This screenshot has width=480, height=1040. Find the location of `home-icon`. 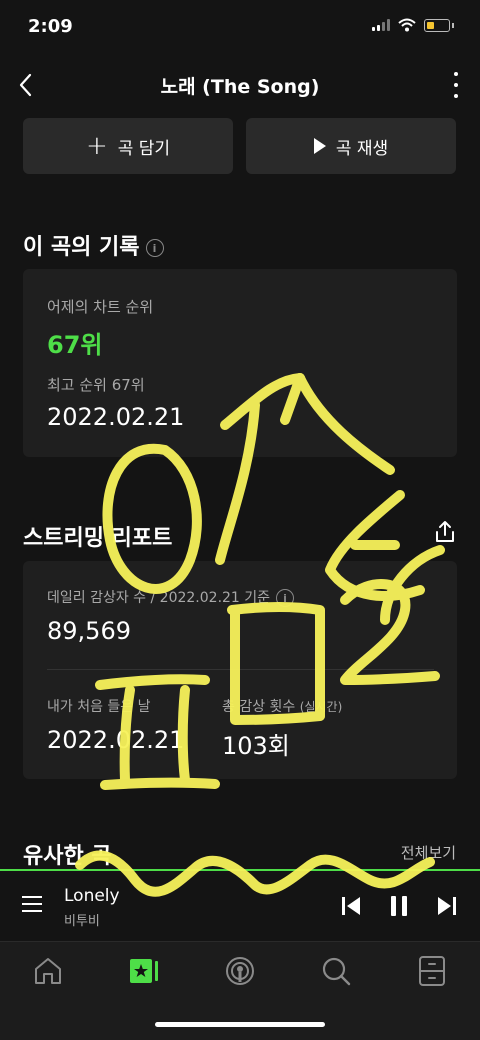

home-icon is located at coordinates (48, 971).